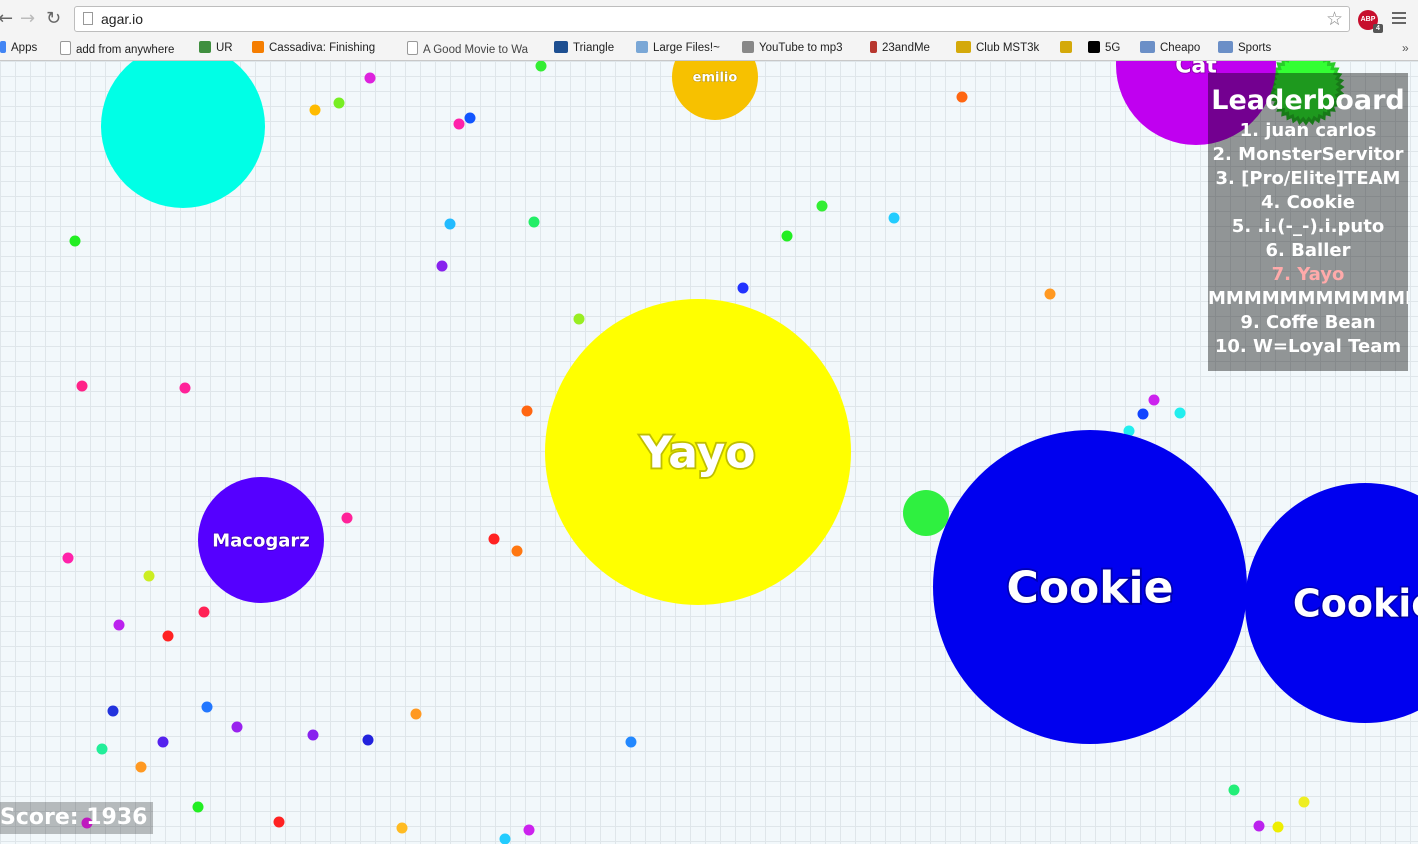  What do you see at coordinates (77, 818) in the screenshot?
I see `score-display: Score: 1936` at bounding box center [77, 818].